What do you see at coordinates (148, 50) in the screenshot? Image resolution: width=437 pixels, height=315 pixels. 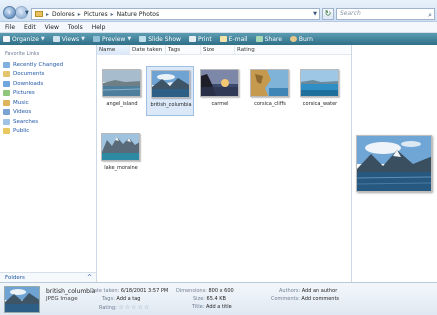 I see `column-date-taken: Date taken` at bounding box center [148, 50].